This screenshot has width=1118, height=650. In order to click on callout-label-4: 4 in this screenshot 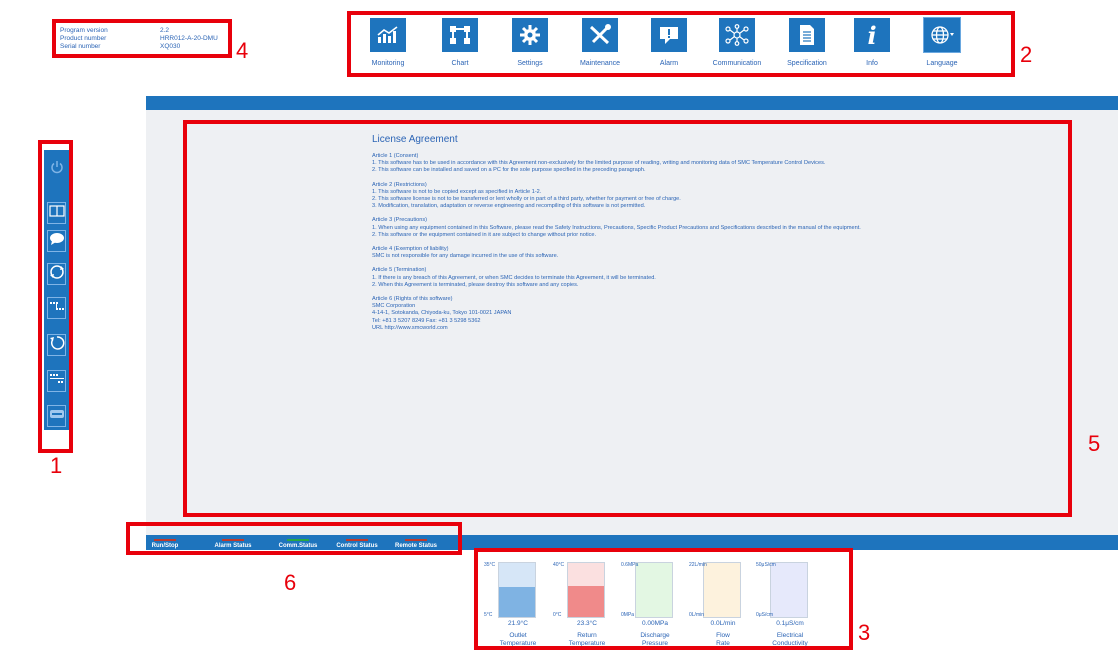, I will do `click(242, 50)`.